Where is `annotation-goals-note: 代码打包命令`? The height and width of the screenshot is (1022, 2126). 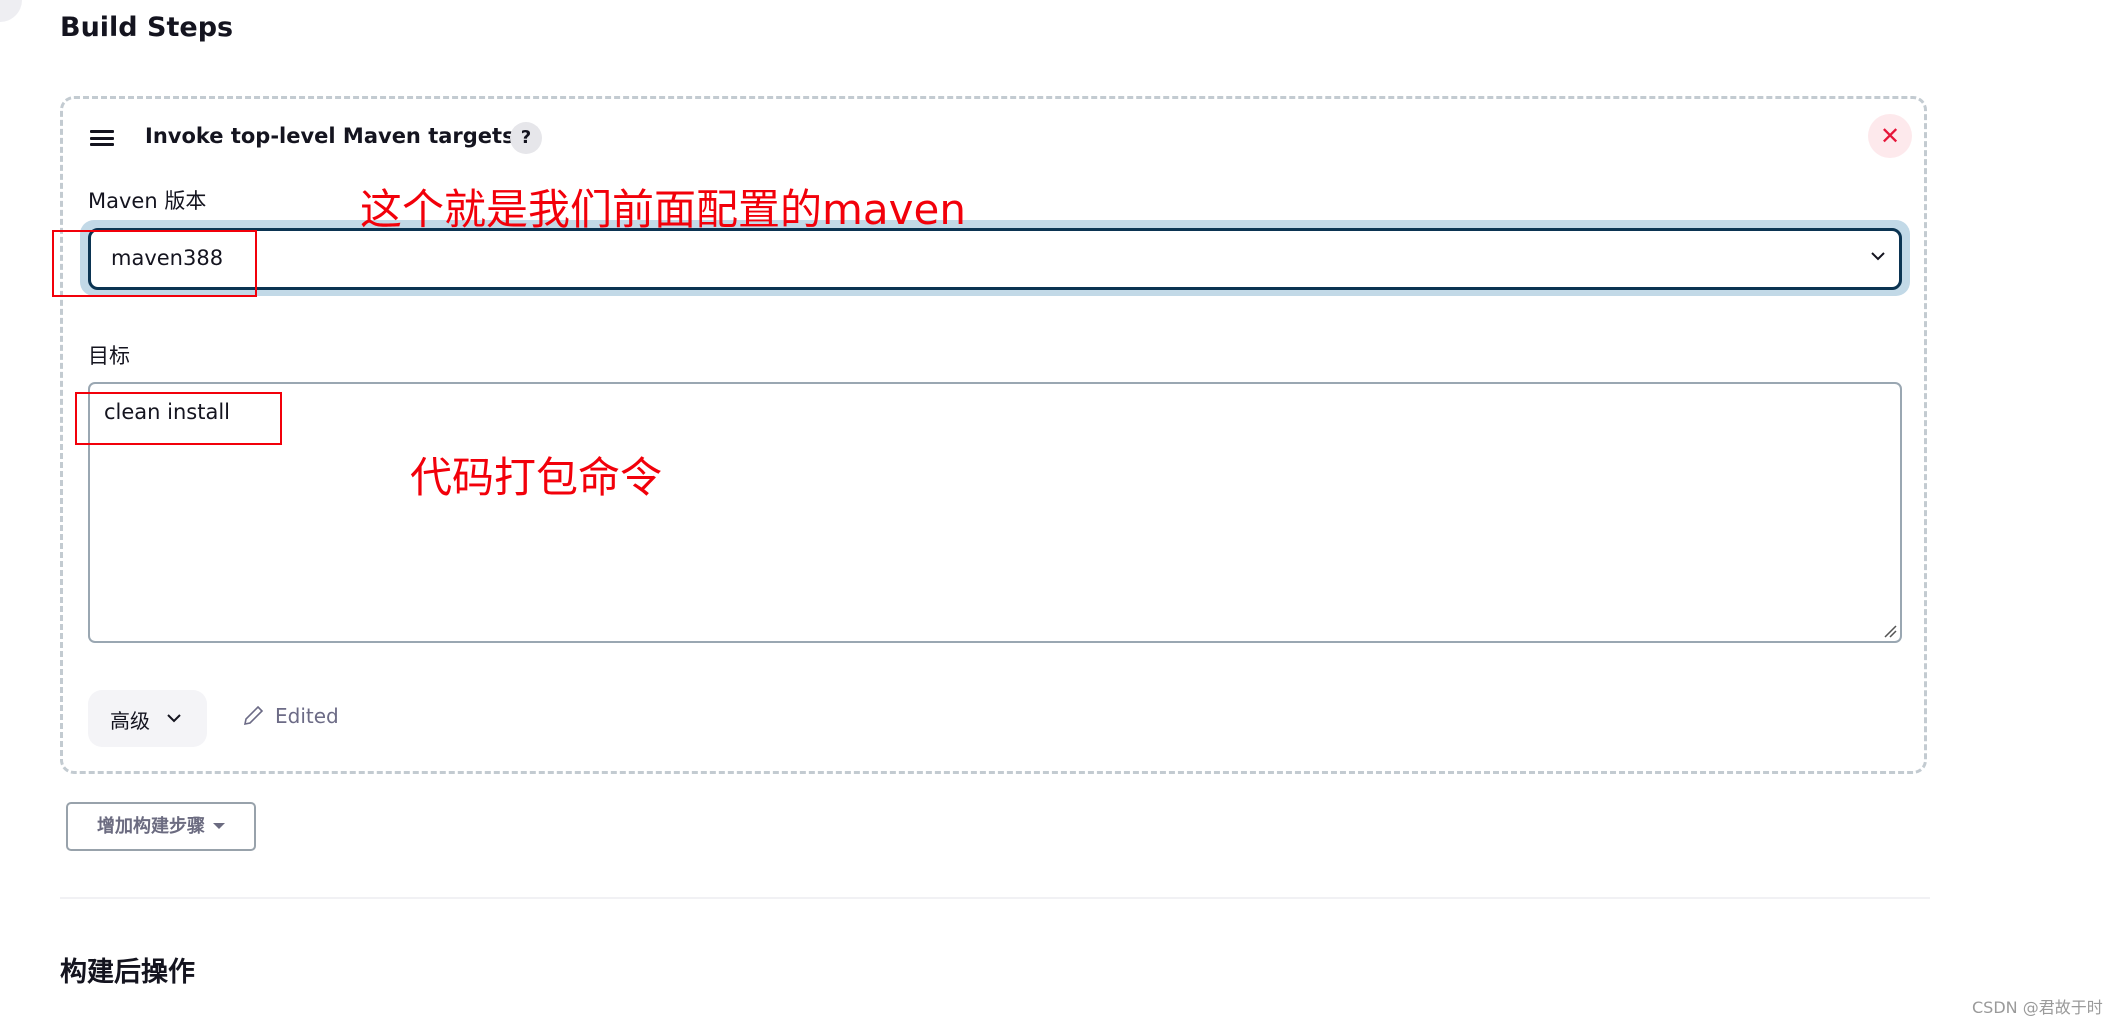 annotation-goals-note: 代码打包命令 is located at coordinates (536, 477).